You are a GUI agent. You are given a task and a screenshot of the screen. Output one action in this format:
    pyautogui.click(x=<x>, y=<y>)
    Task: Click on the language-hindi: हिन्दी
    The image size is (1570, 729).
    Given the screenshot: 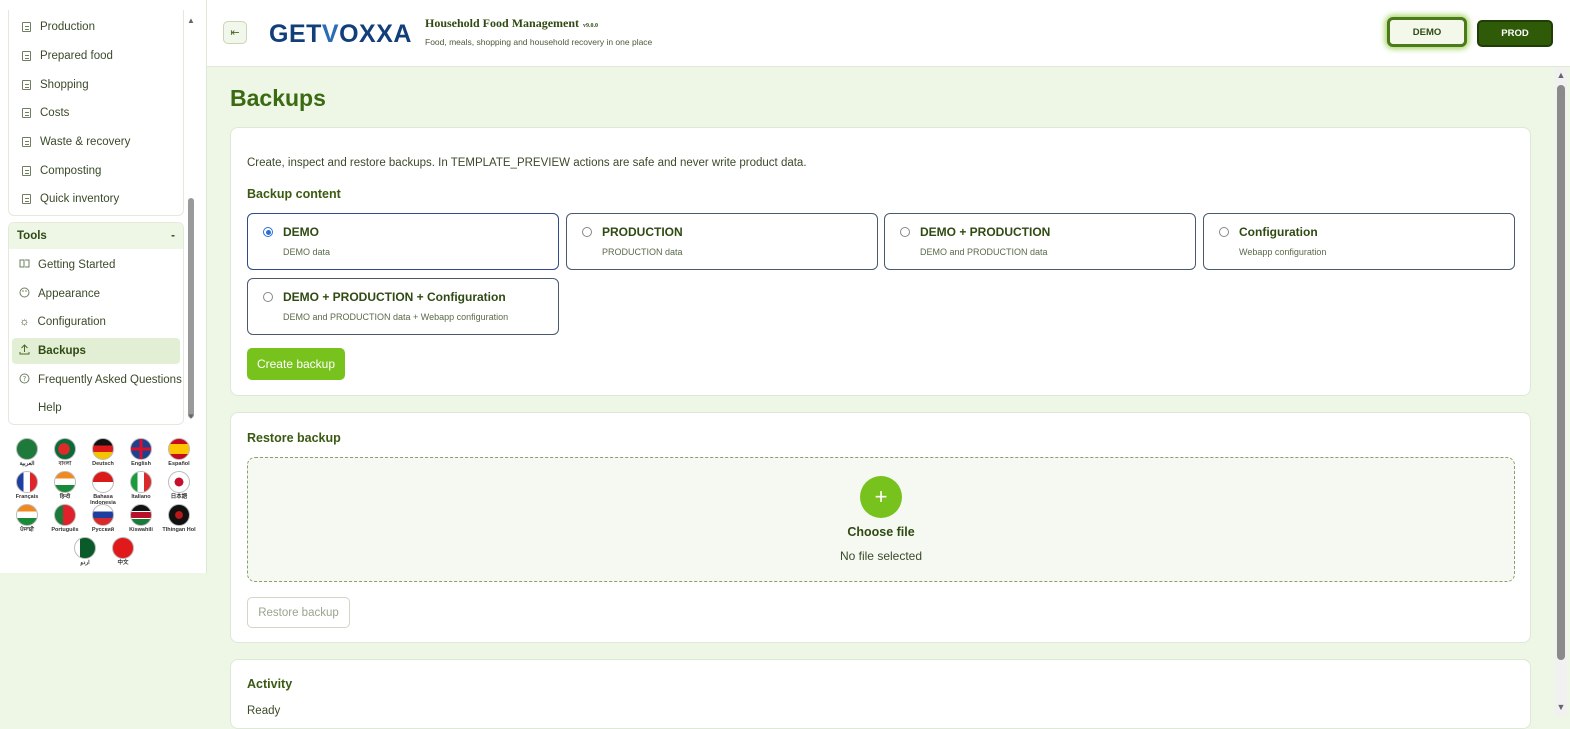 What is the action you would take?
    pyautogui.click(x=65, y=485)
    